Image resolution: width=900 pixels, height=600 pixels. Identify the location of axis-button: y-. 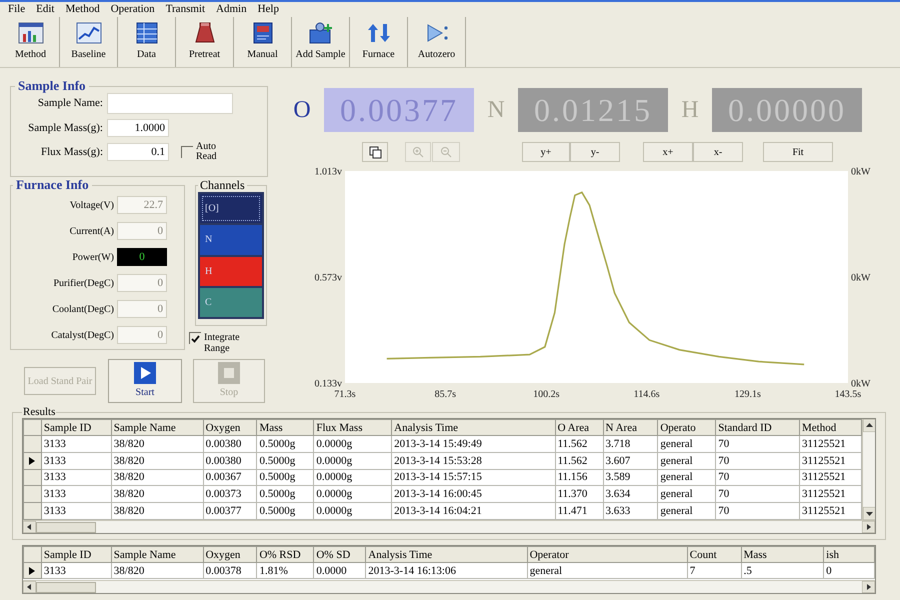
(595, 152).